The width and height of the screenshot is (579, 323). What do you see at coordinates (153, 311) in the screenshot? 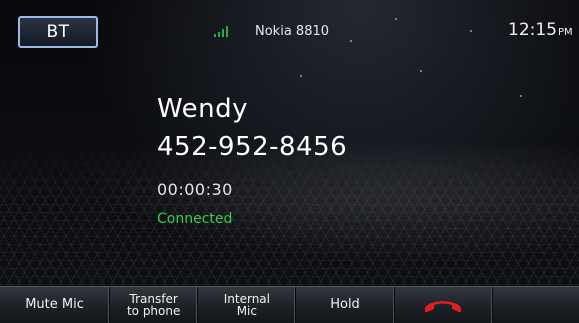
I see `transfer-label-line2: to phone` at bounding box center [153, 311].